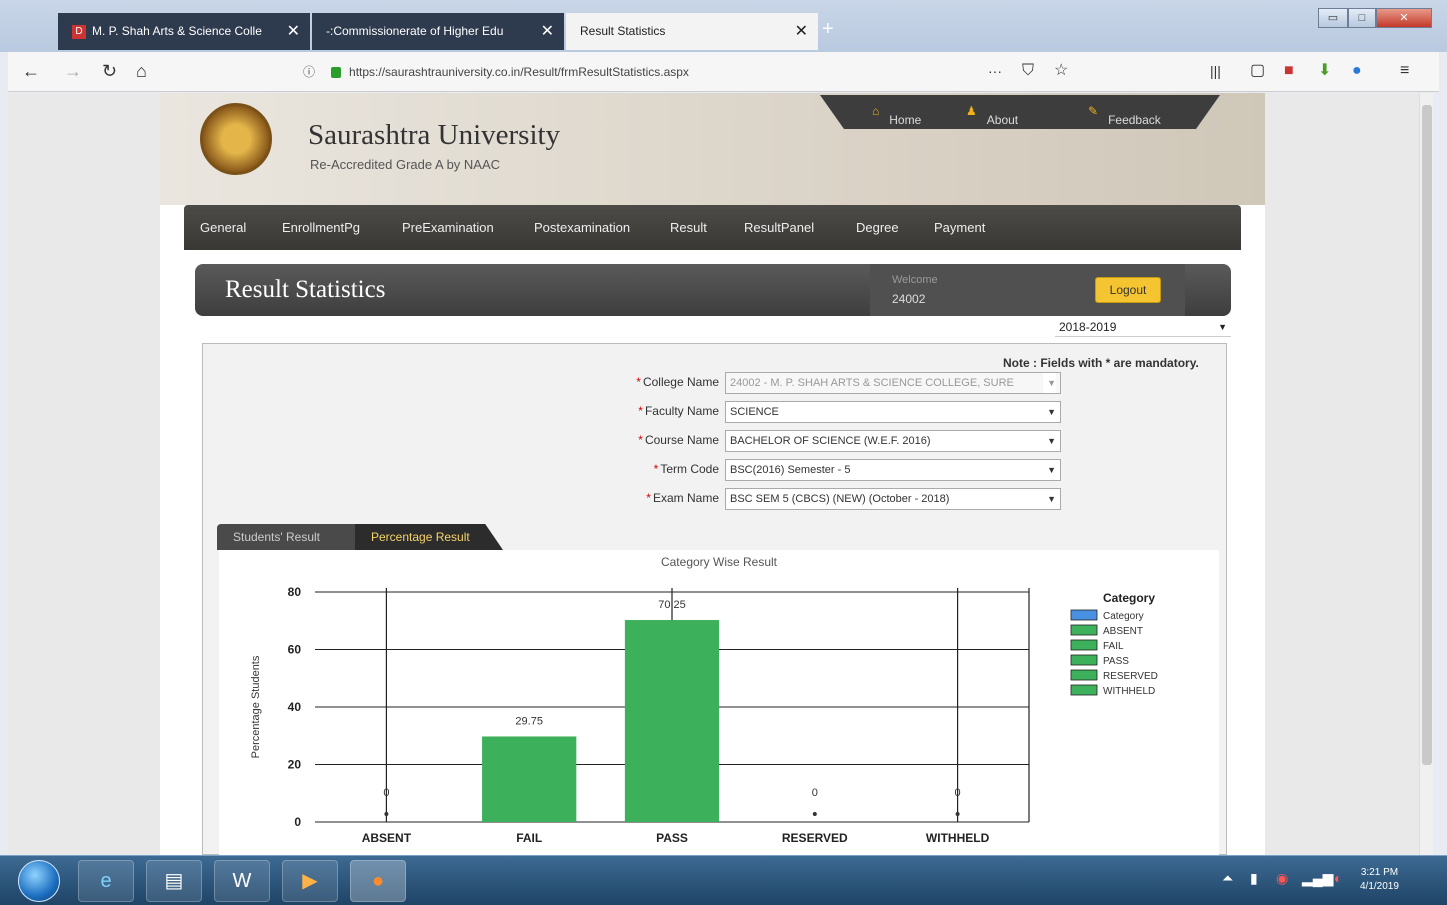  I want to click on menu-preexamination: PreExamination, so click(448, 227).